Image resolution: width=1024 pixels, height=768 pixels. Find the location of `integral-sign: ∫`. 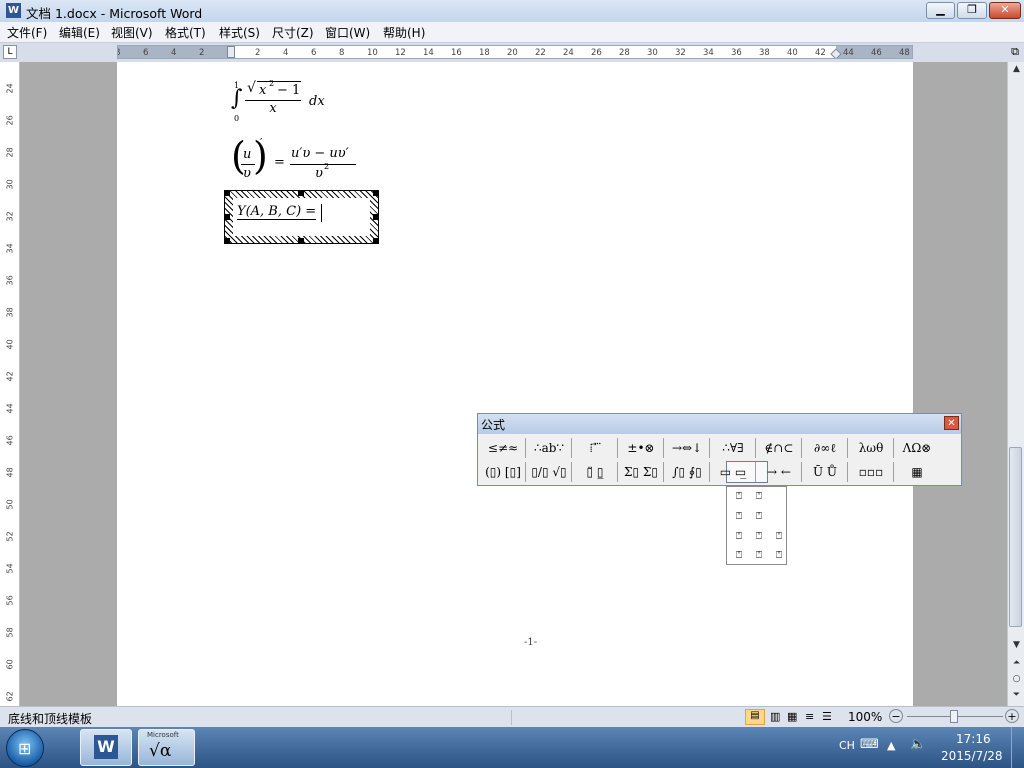

integral-sign: ∫ is located at coordinates (237, 98).